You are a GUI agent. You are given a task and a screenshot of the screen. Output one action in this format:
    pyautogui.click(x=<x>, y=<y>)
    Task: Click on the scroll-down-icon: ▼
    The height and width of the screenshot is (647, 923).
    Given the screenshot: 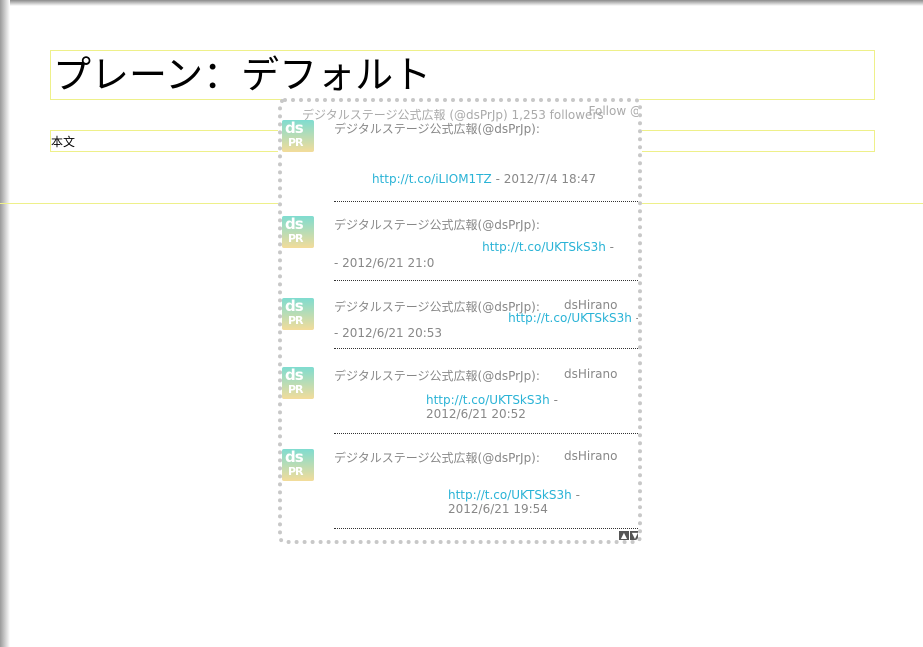 What is the action you would take?
    pyautogui.click(x=634, y=535)
    